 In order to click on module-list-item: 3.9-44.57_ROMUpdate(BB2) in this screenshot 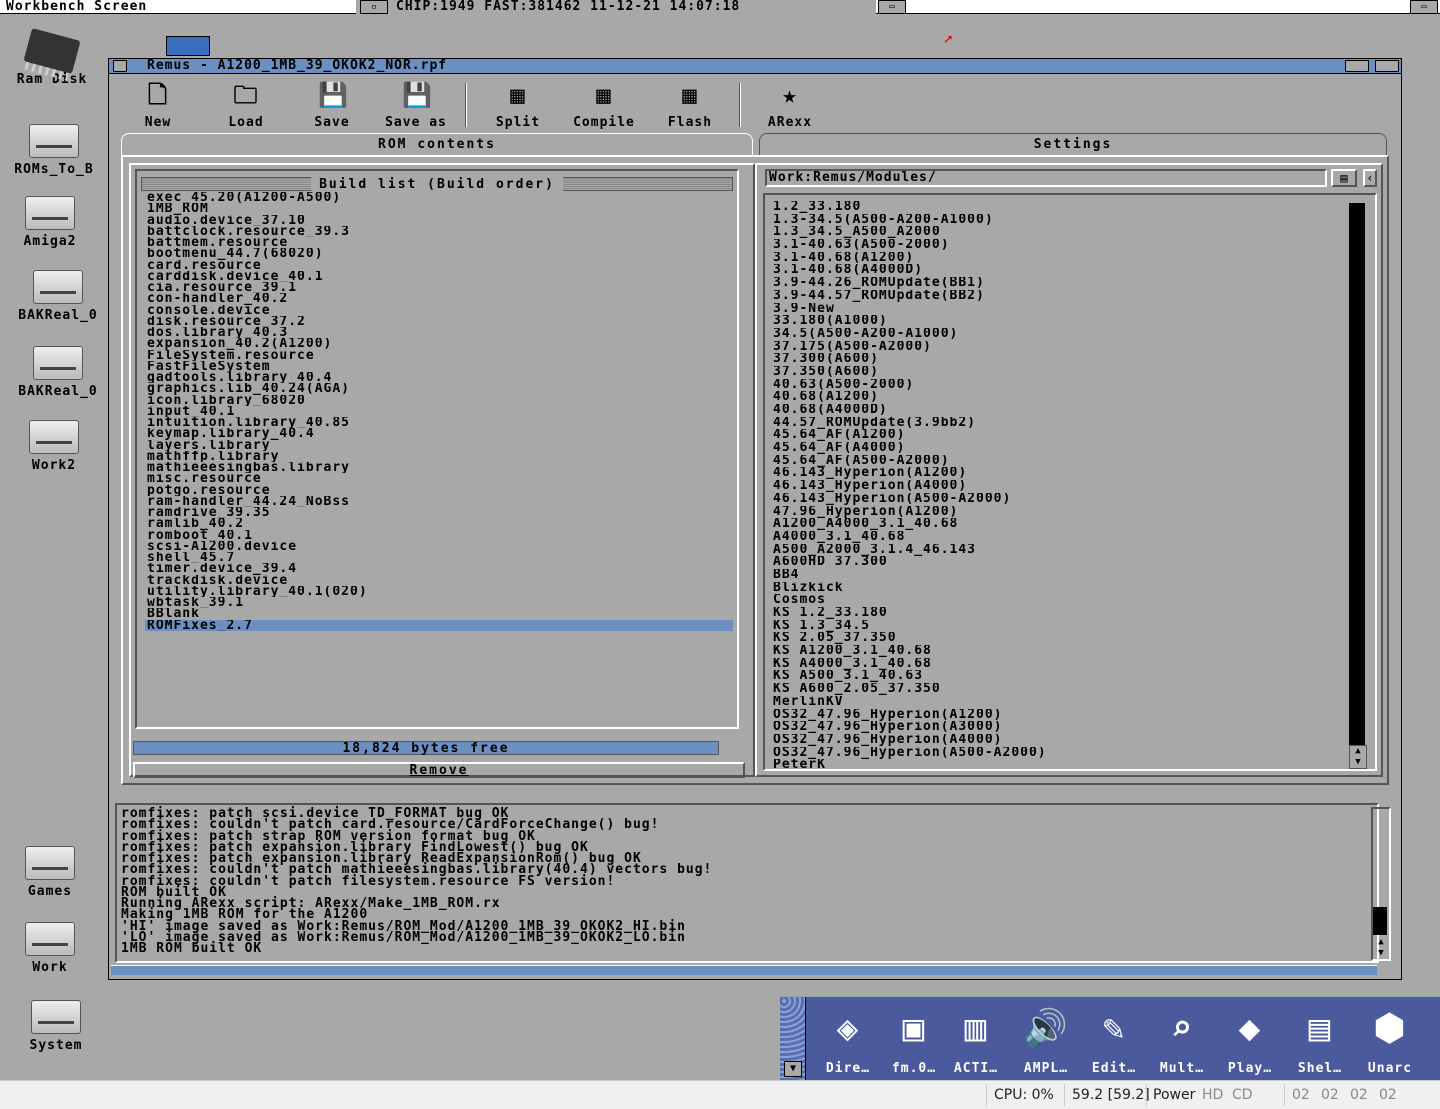, I will do `click(1053, 296)`.